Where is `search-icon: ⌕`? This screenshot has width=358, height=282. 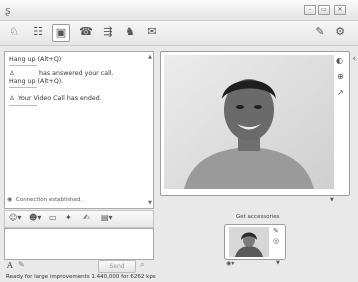
search-icon: ⌕ is located at coordinates (142, 265).